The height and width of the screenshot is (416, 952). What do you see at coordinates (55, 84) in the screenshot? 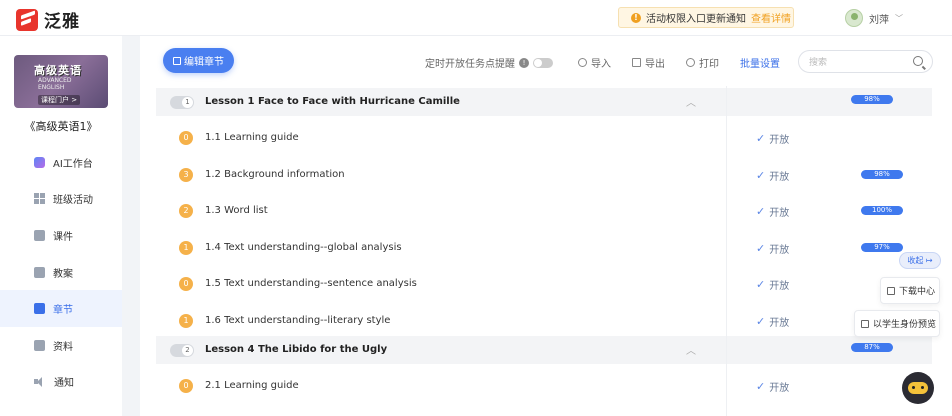
I see `cover-subtitle: ADVANCED ENGLISH` at bounding box center [55, 84].